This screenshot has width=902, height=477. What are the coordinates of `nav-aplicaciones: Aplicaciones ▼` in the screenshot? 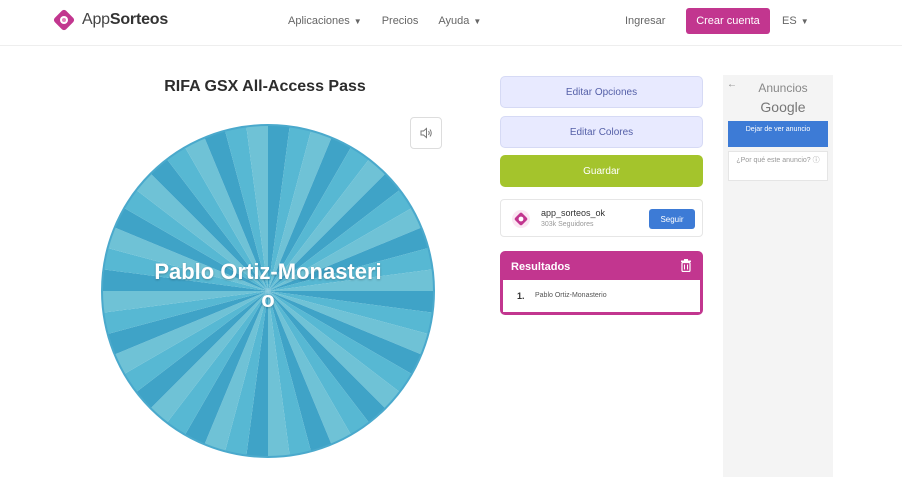 It's located at (325, 21).